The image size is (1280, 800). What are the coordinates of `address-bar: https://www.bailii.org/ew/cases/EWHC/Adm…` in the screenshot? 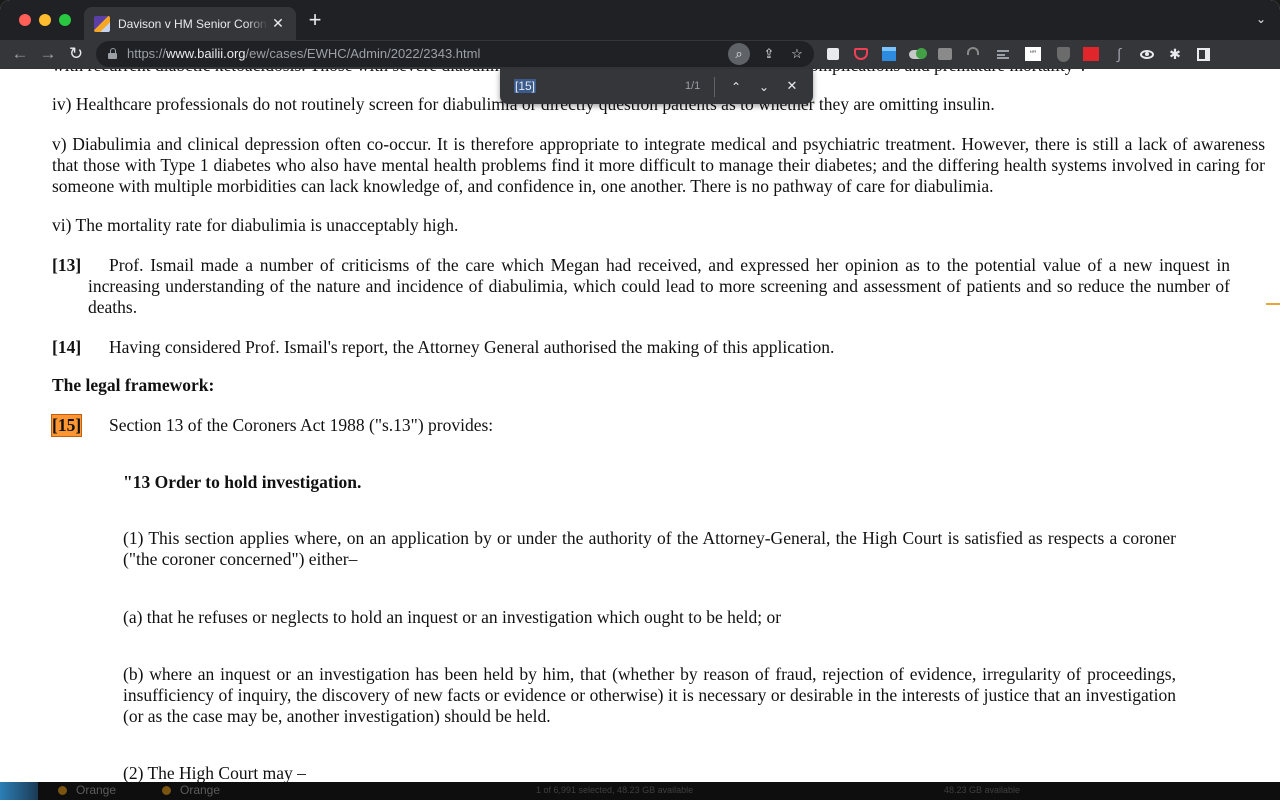 It's located at (455, 54).